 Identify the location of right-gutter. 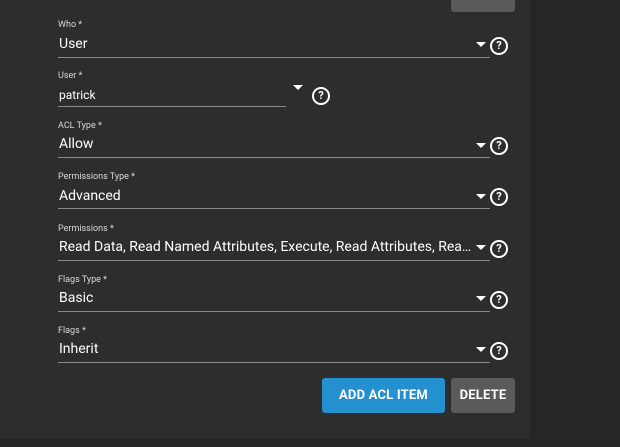
(575, 223).